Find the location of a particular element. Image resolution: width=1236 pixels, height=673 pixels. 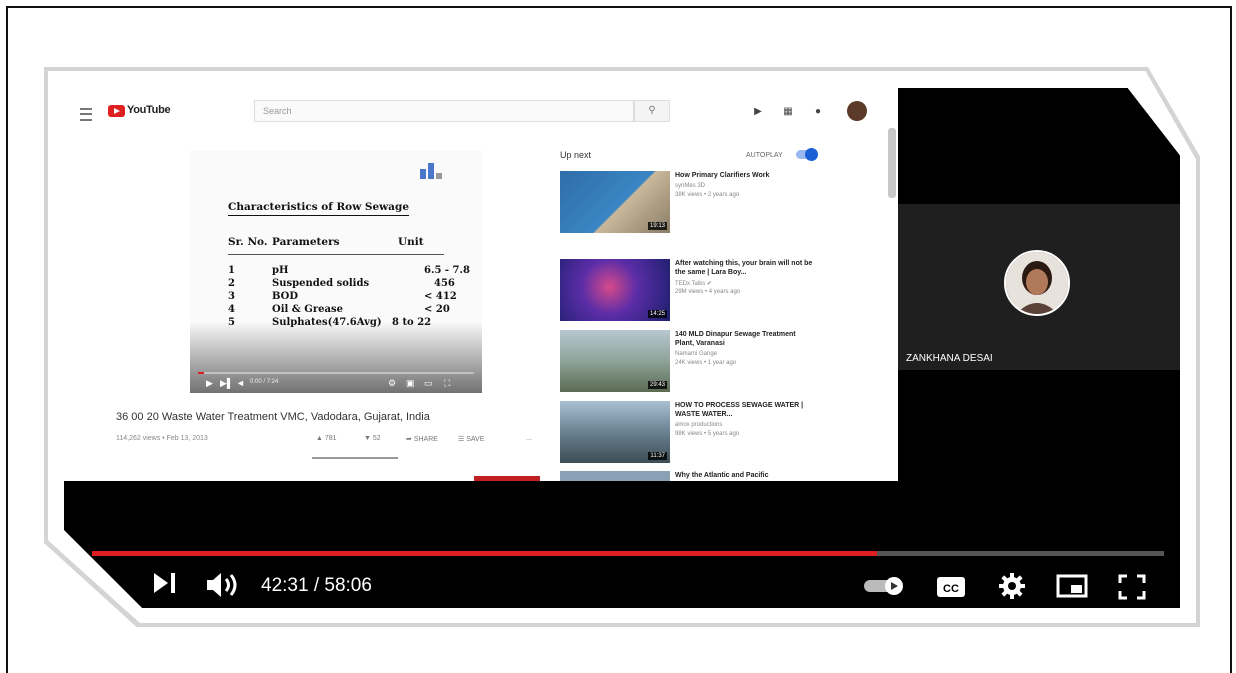

slide-header-srno: Sr. No. is located at coordinates (248, 242).